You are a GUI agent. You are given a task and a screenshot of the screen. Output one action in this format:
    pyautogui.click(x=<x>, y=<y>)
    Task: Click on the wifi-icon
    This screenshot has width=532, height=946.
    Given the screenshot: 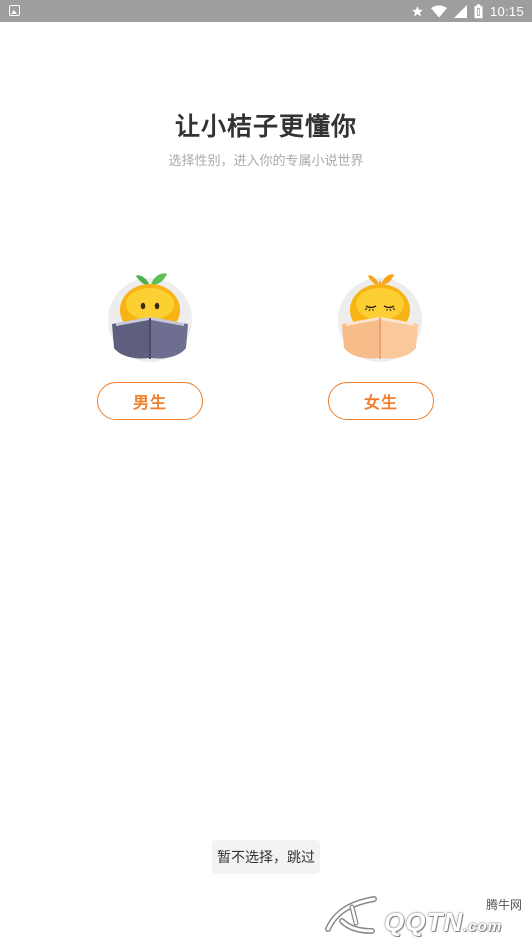 What is the action you would take?
    pyautogui.click(x=438, y=11)
    